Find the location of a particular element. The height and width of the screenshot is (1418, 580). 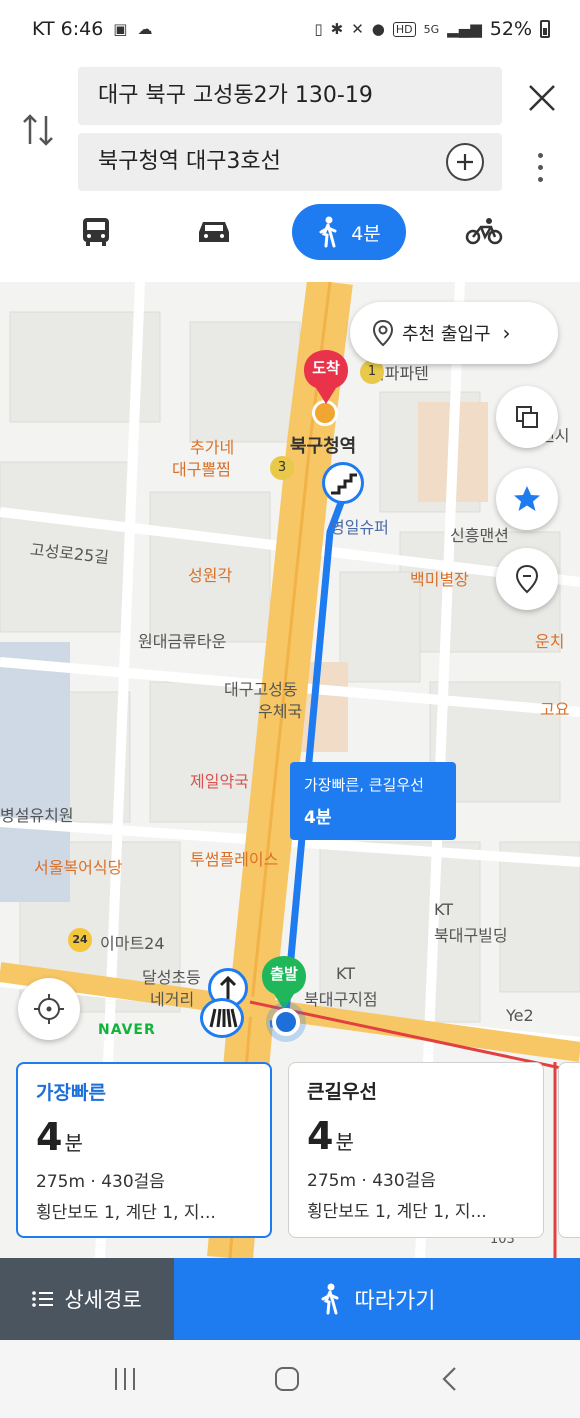

system-nav-bar is located at coordinates (290, 1379).